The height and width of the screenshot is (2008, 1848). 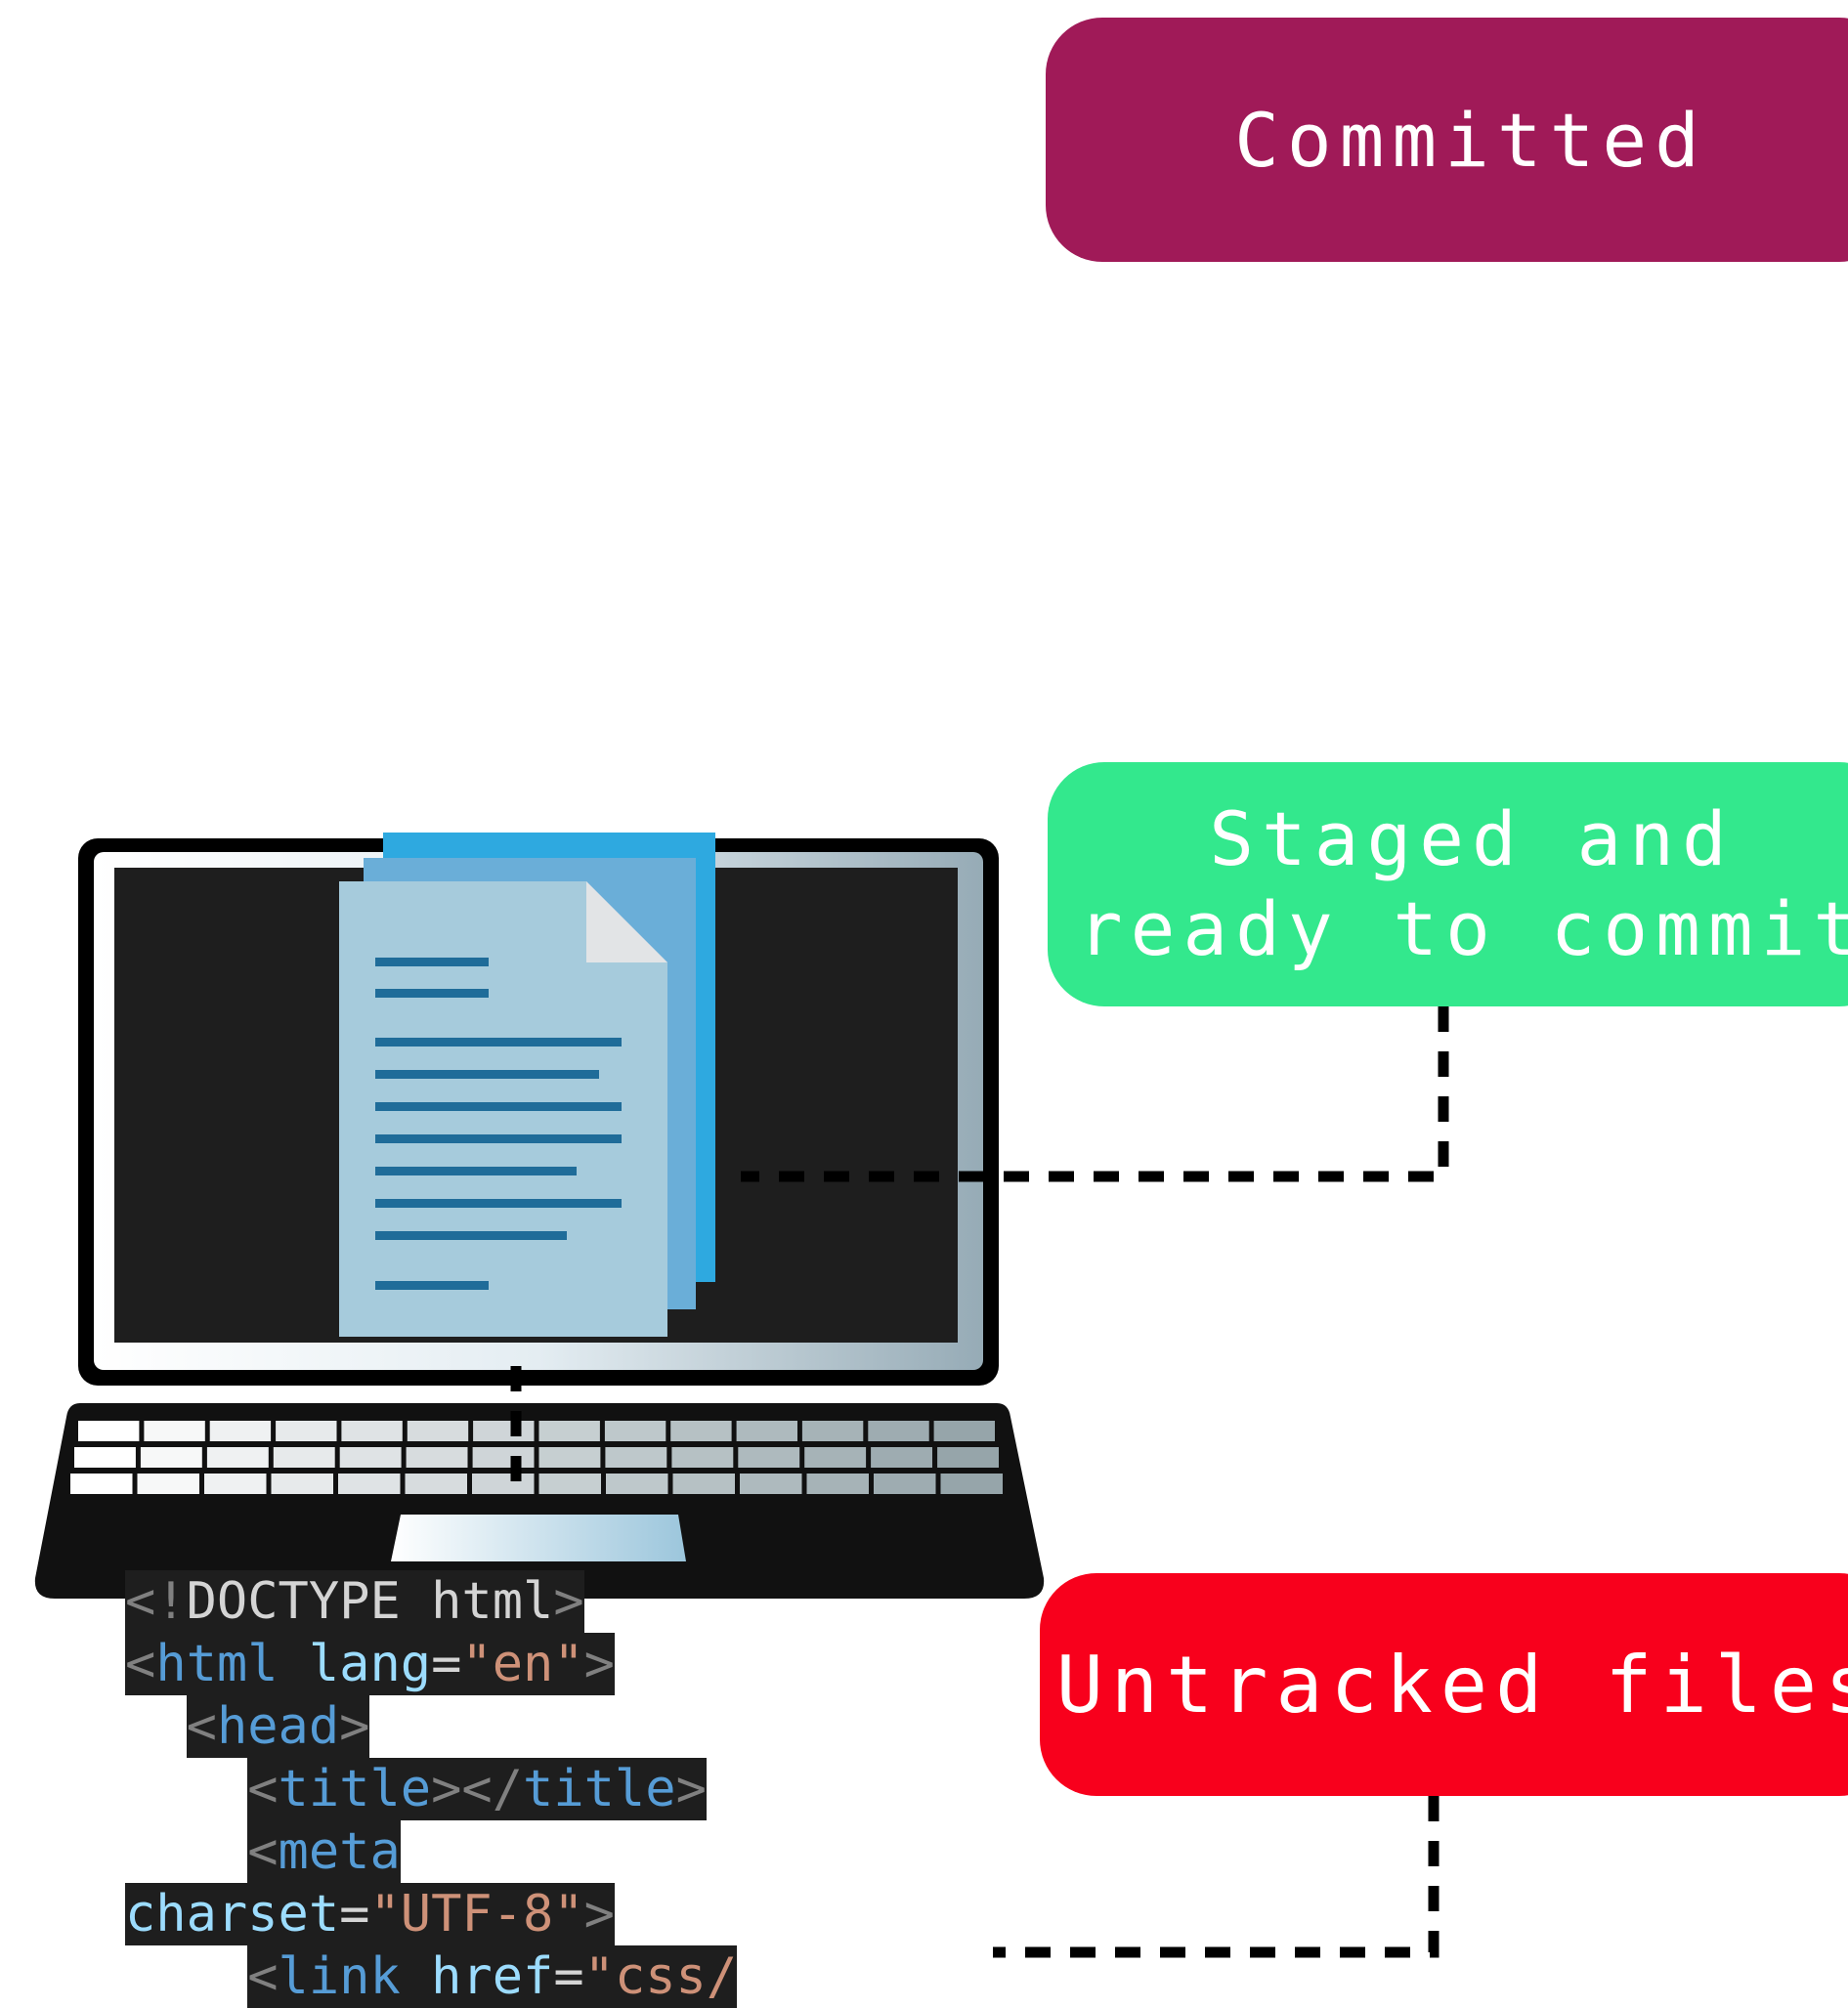 I want to click on code-line-background: <link href="css/, so click(x=492, y=1976).